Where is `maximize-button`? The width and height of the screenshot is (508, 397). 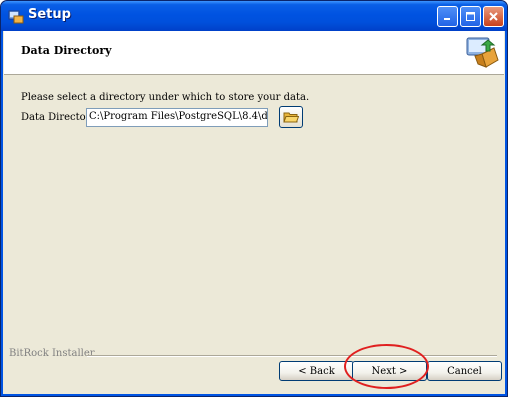
maximize-button is located at coordinates (470, 16).